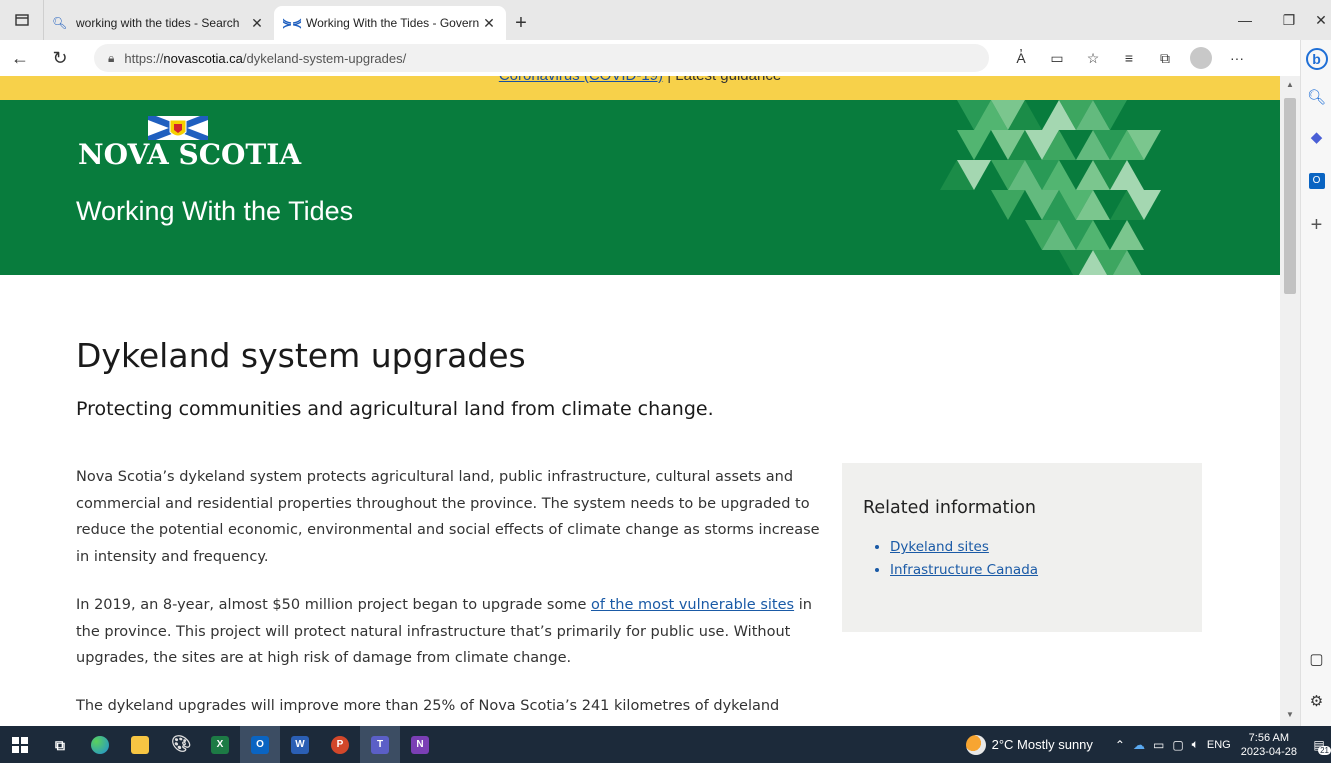 The height and width of the screenshot is (763, 1331). I want to click on sidebar-search-icon: 🔍︎, so click(1316, 97).